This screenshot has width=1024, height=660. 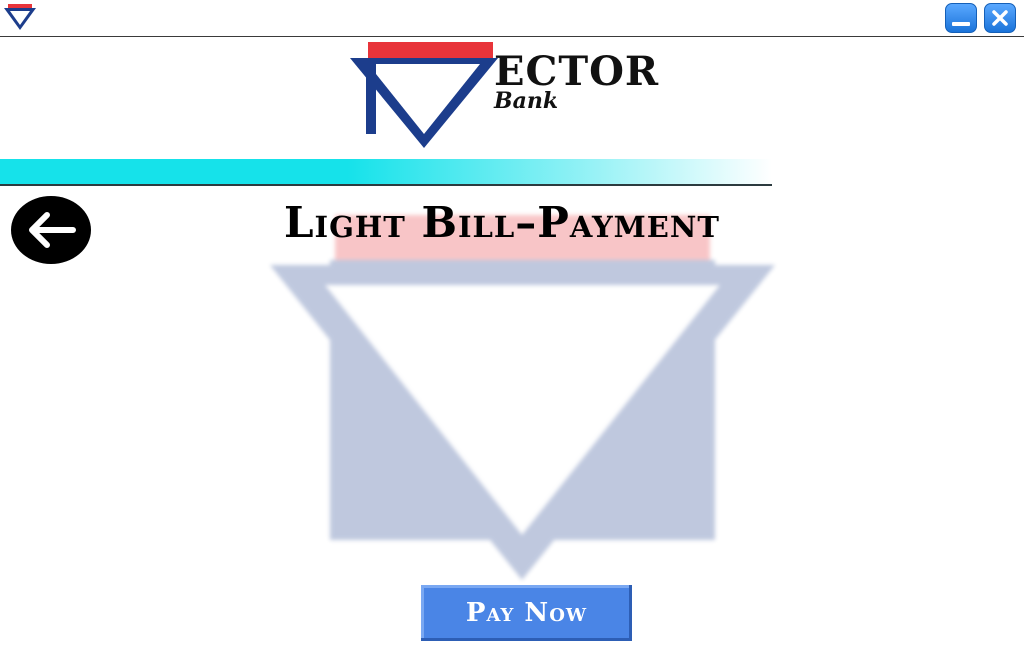 What do you see at coordinates (526, 101) in the screenshot?
I see `brand-sub: Bank` at bounding box center [526, 101].